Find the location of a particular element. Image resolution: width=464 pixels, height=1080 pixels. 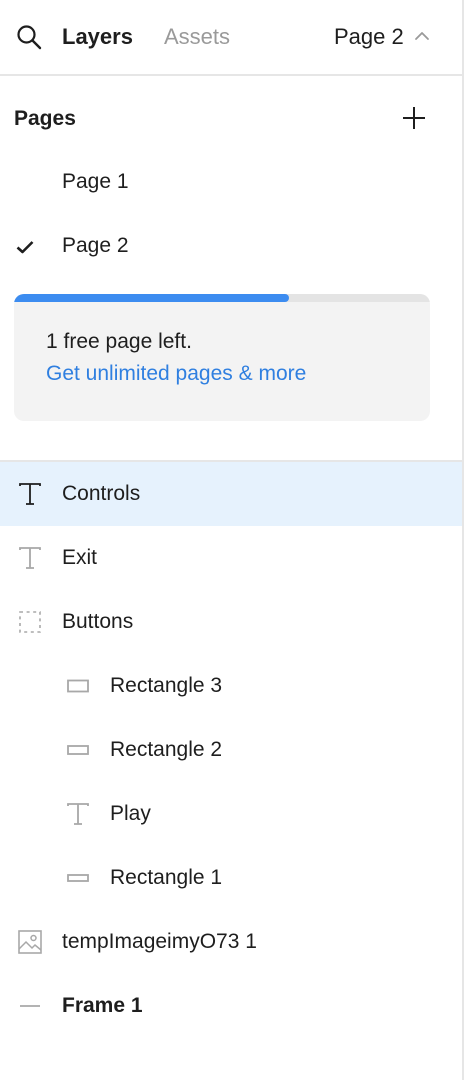

page-limit-progress-fill is located at coordinates (151, 298).